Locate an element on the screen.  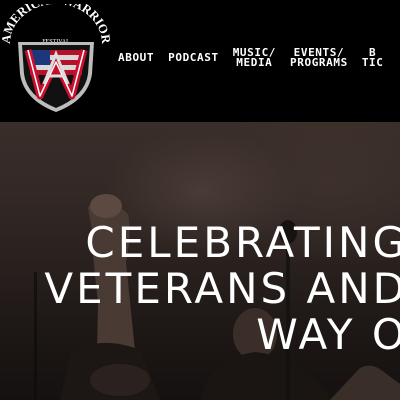
nav-events-programs-line2: PROGRAMS is located at coordinates (319, 62).